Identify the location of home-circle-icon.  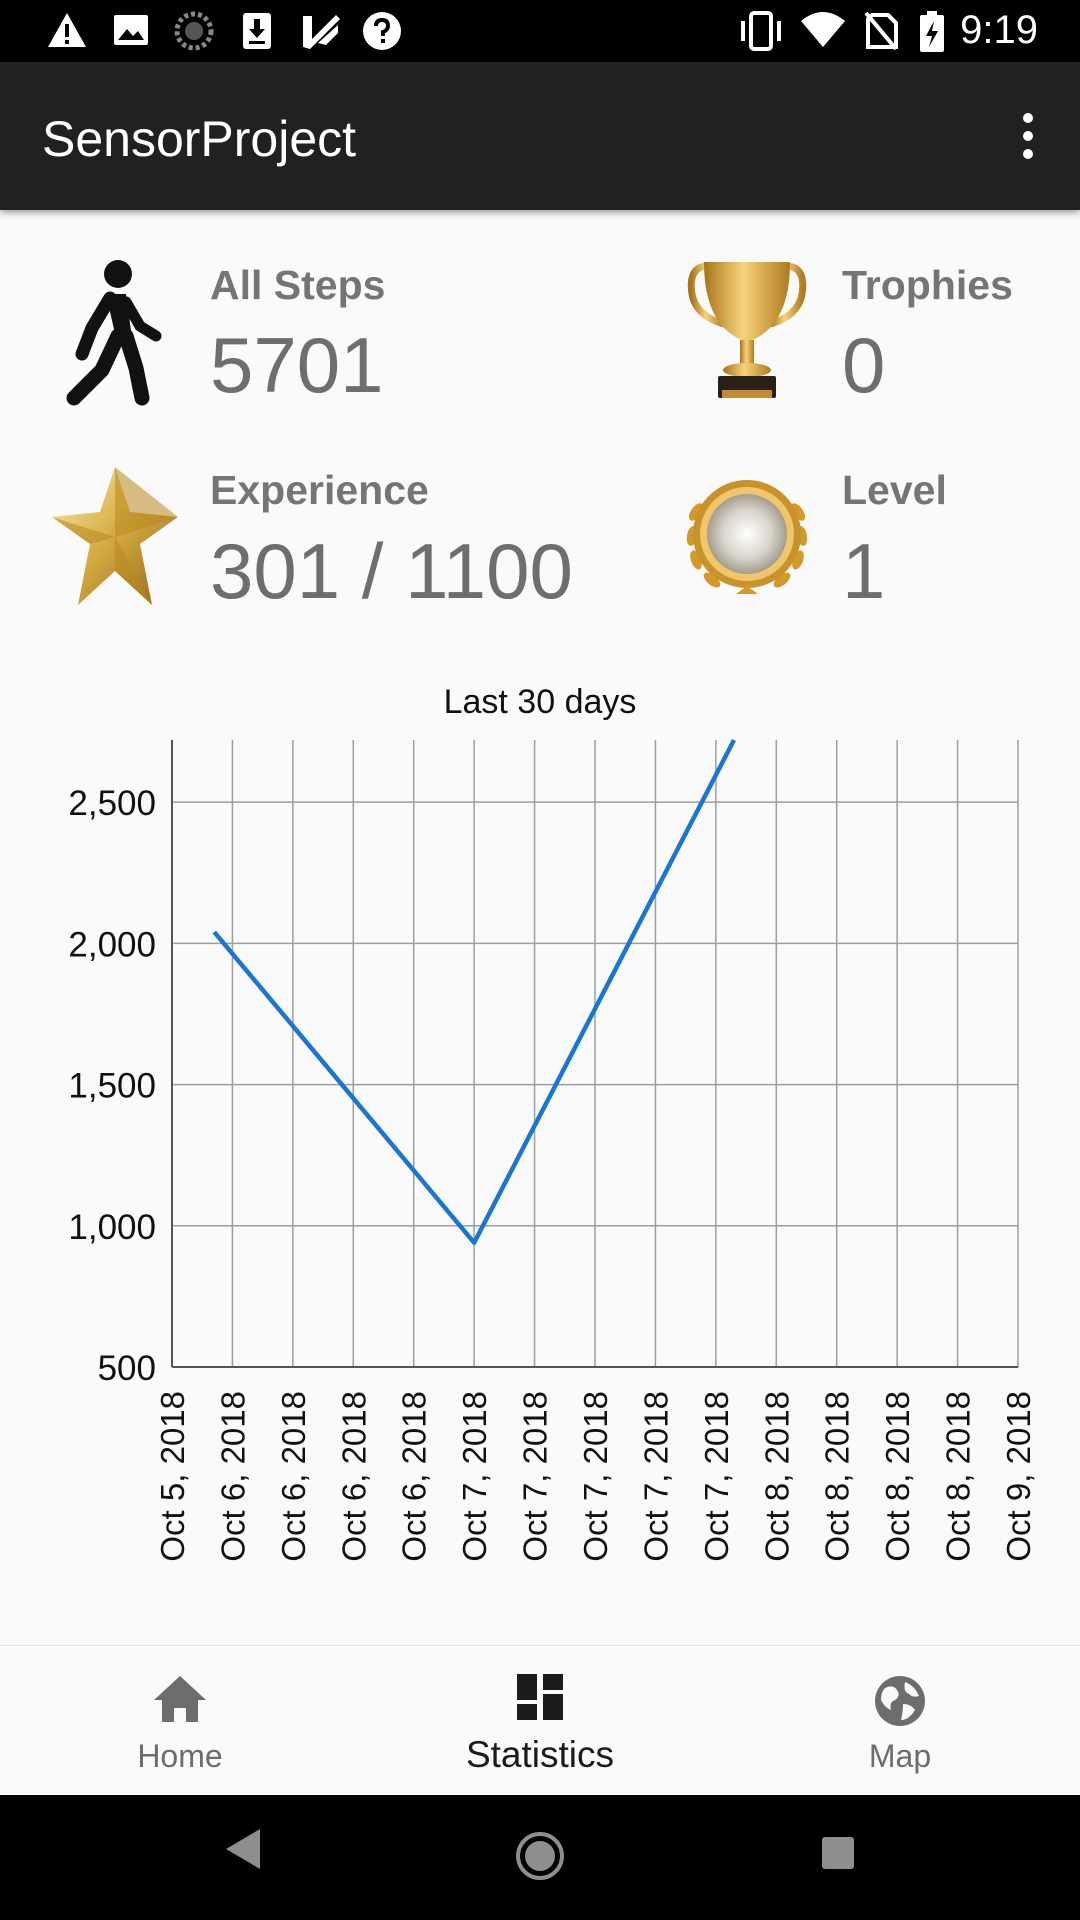
(540, 1856).